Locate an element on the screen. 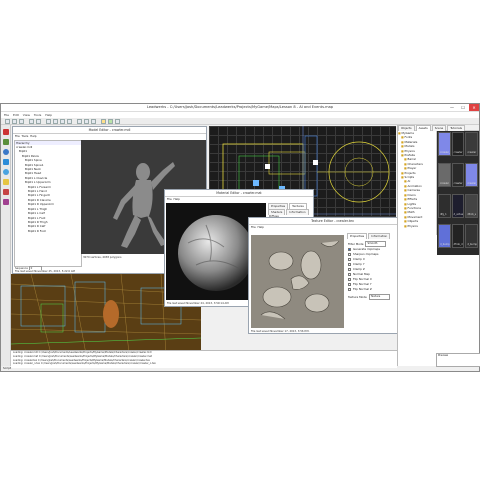  hierarchy-node: Bip01 R Foot is located at coordinates (48, 231).